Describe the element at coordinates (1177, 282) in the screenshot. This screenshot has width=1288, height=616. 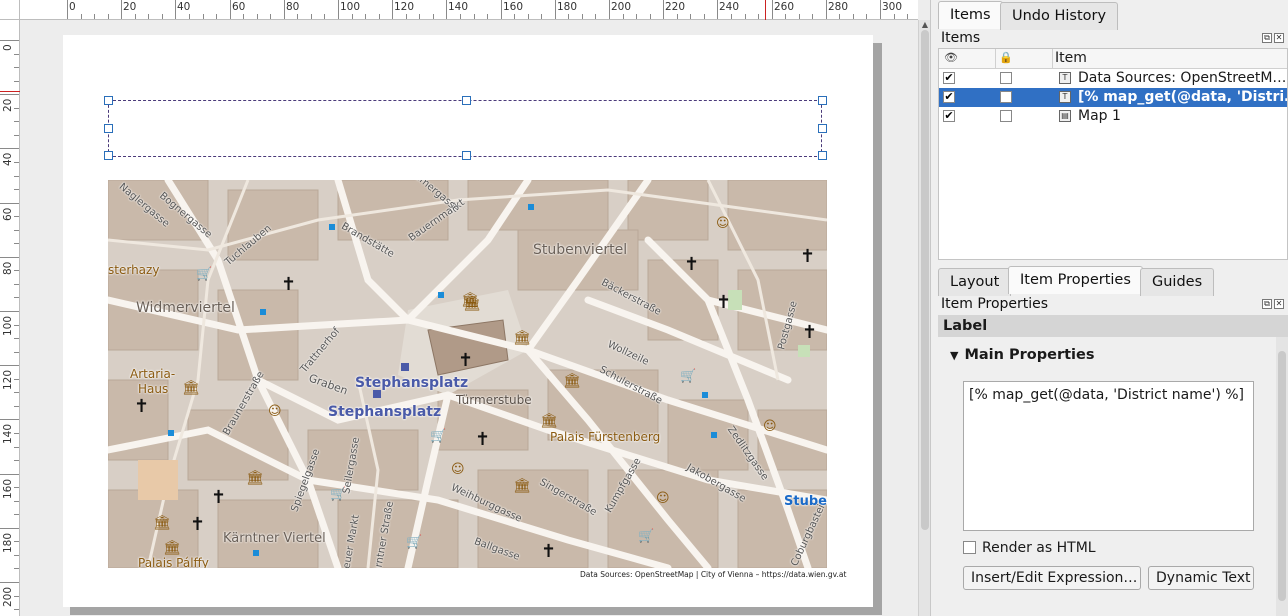
I see `tab-guides: Guides` at that location.